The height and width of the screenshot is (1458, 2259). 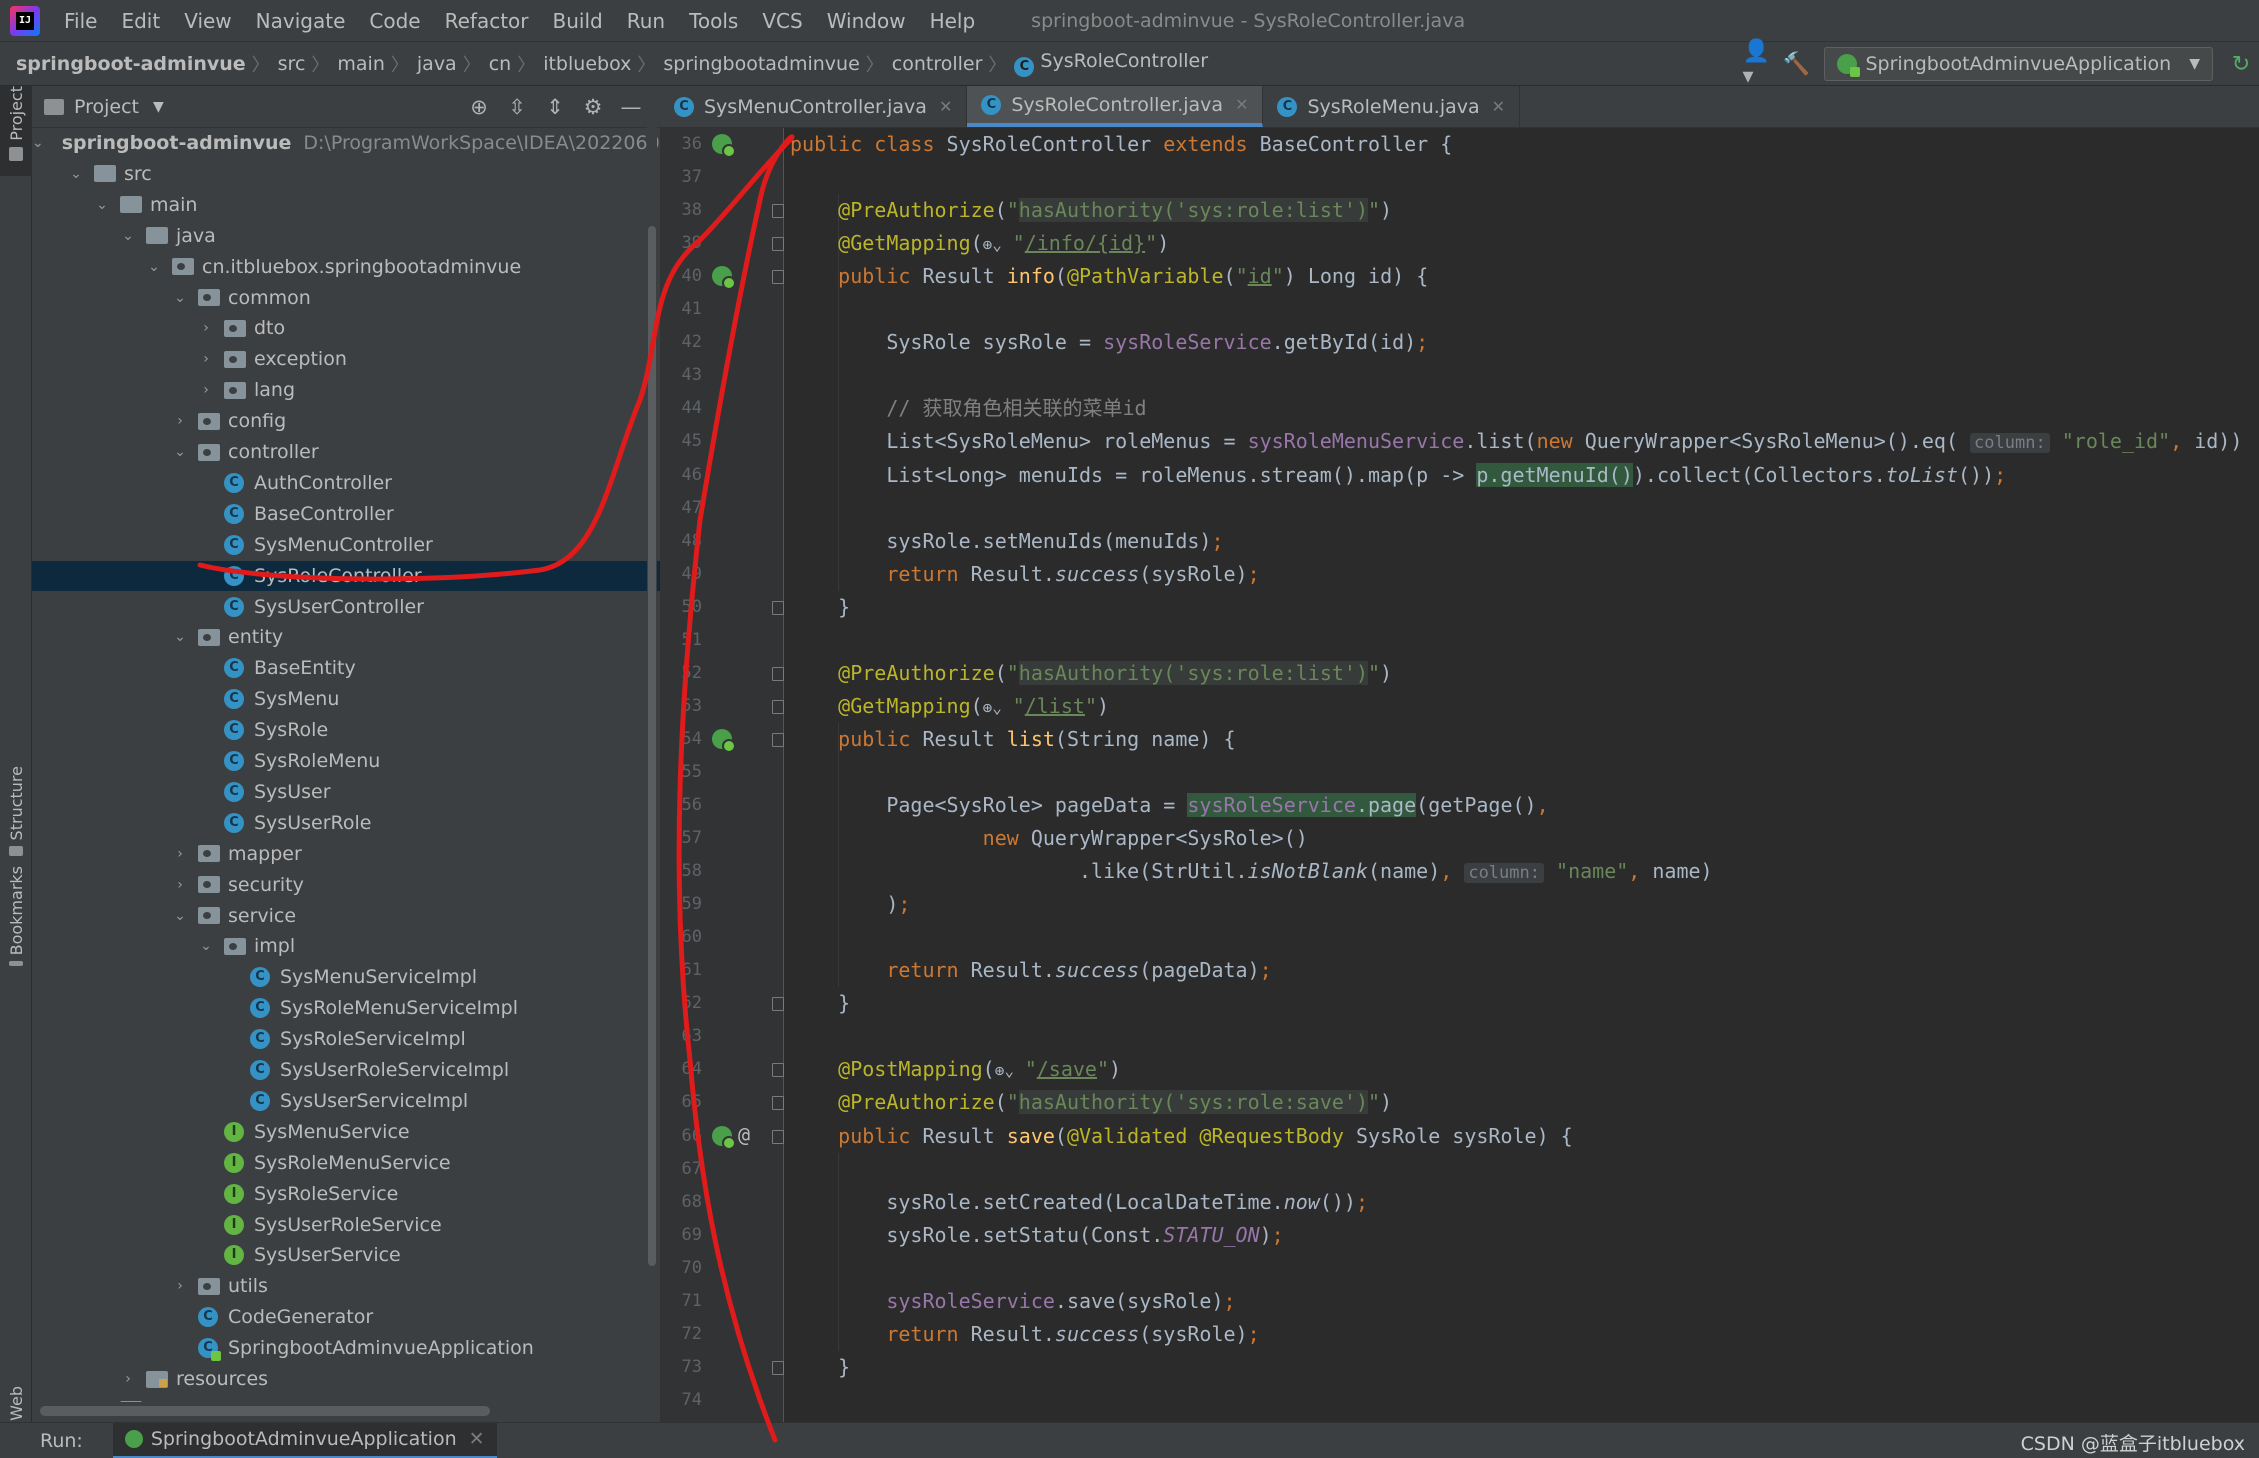 I want to click on line-number: 73, so click(x=681, y=1367).